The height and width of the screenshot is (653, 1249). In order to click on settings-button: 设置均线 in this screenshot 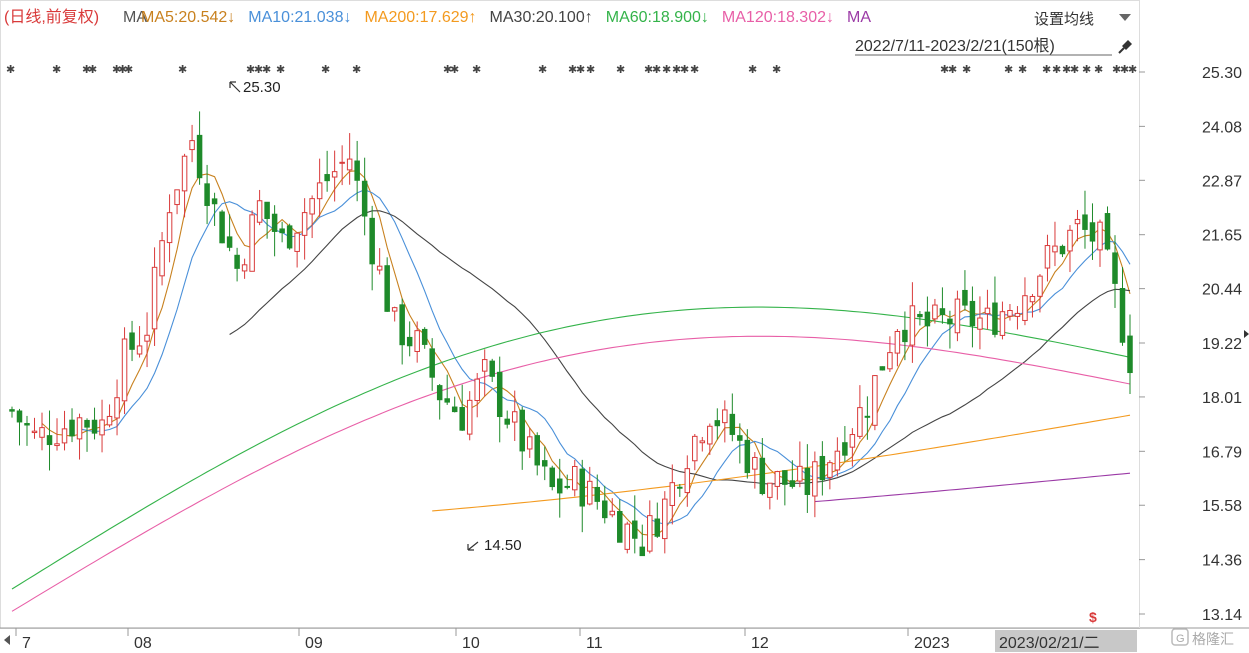, I will do `click(1064, 19)`.